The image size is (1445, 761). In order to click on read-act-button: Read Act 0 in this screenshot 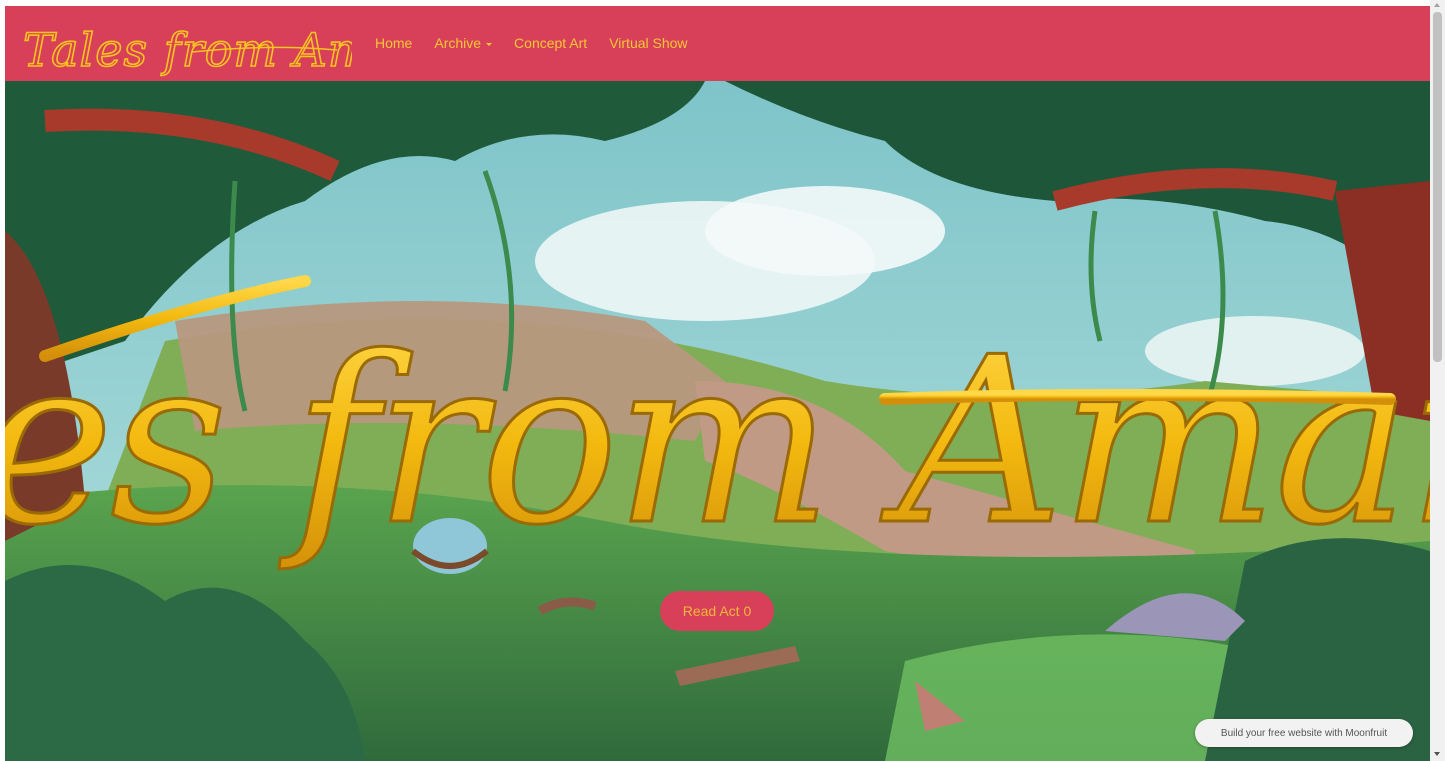, I will do `click(717, 611)`.